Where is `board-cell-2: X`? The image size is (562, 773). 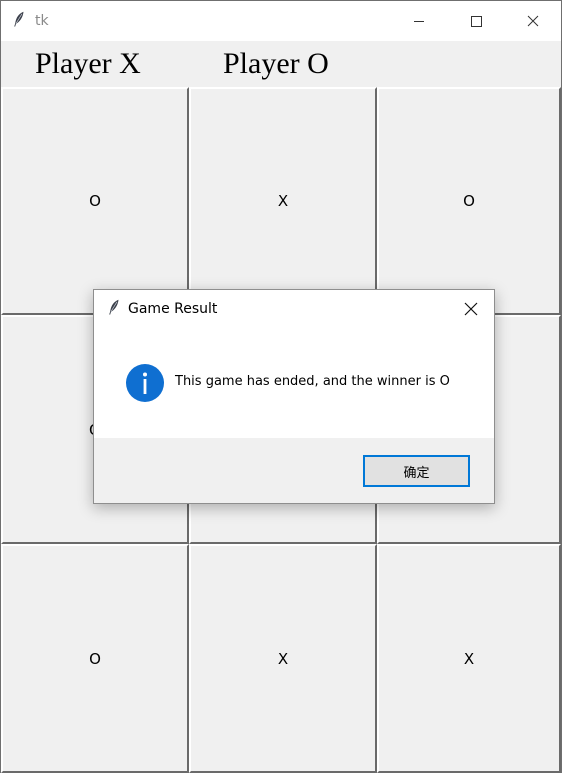 board-cell-2: X is located at coordinates (283, 201).